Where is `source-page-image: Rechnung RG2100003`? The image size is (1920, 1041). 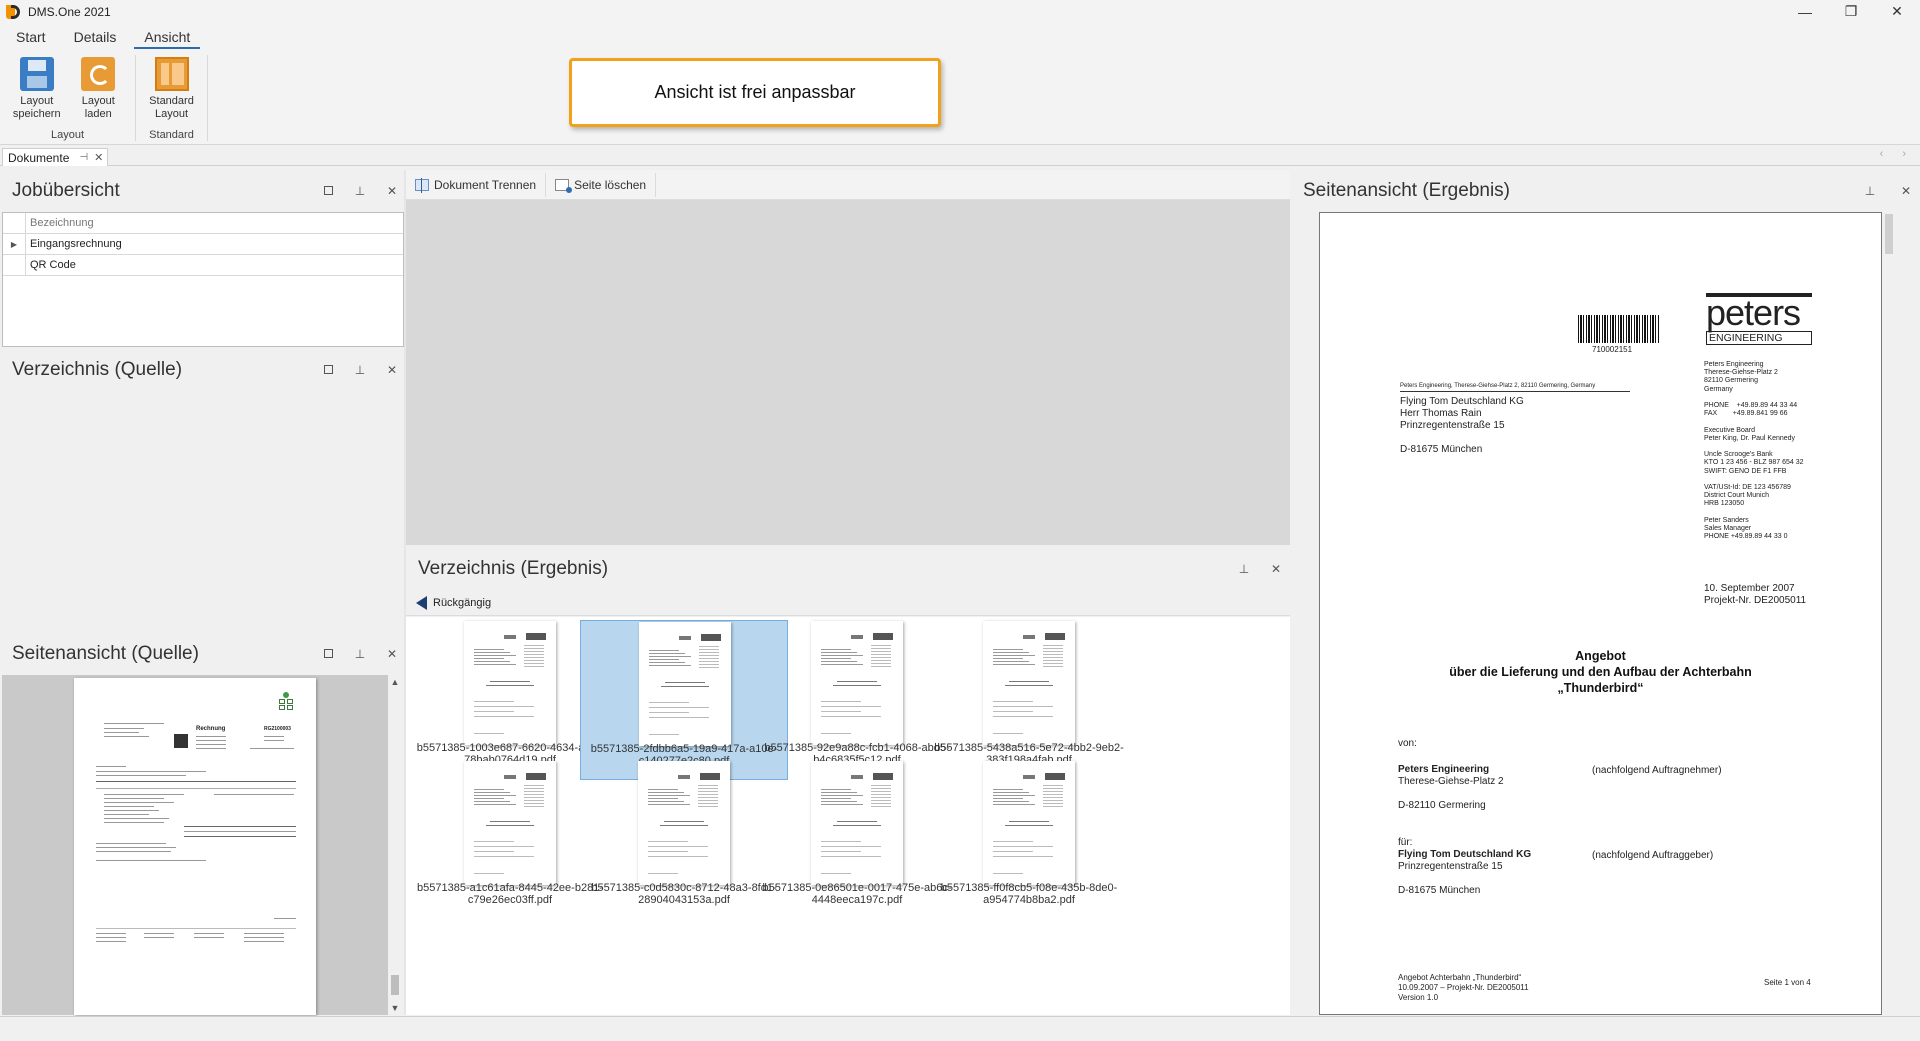 source-page-image: Rechnung RG2100003 is located at coordinates (195, 846).